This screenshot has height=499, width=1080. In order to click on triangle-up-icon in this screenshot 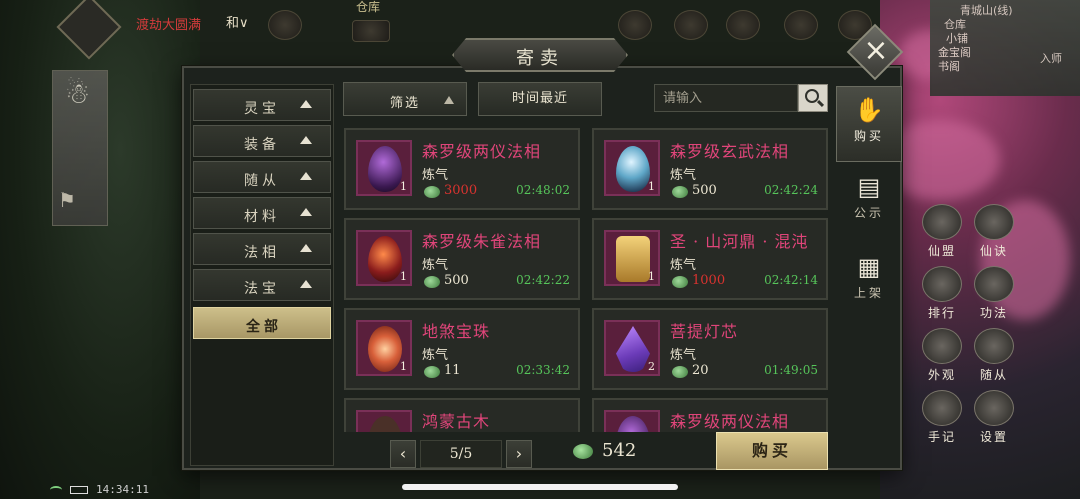, I will do `click(449, 100)`.